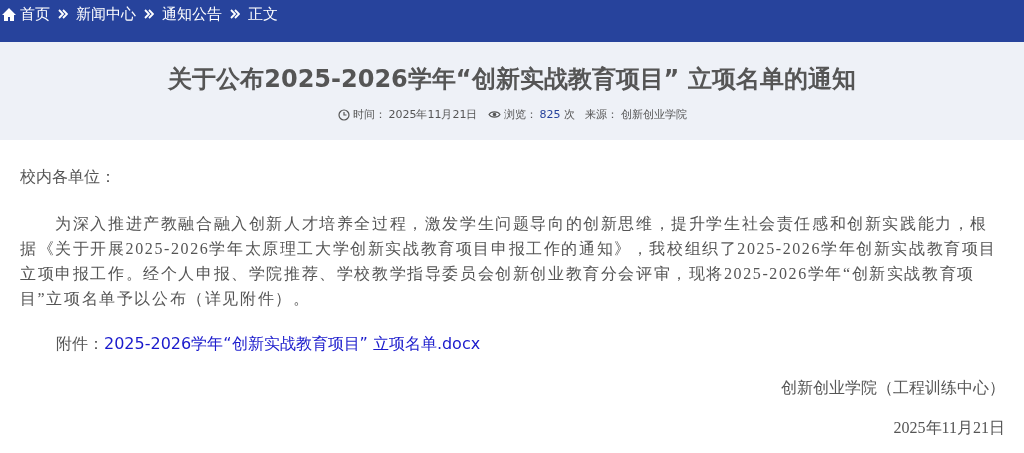 The height and width of the screenshot is (453, 1024). What do you see at coordinates (569, 114) in the screenshot?
I see `views-unit: 次` at bounding box center [569, 114].